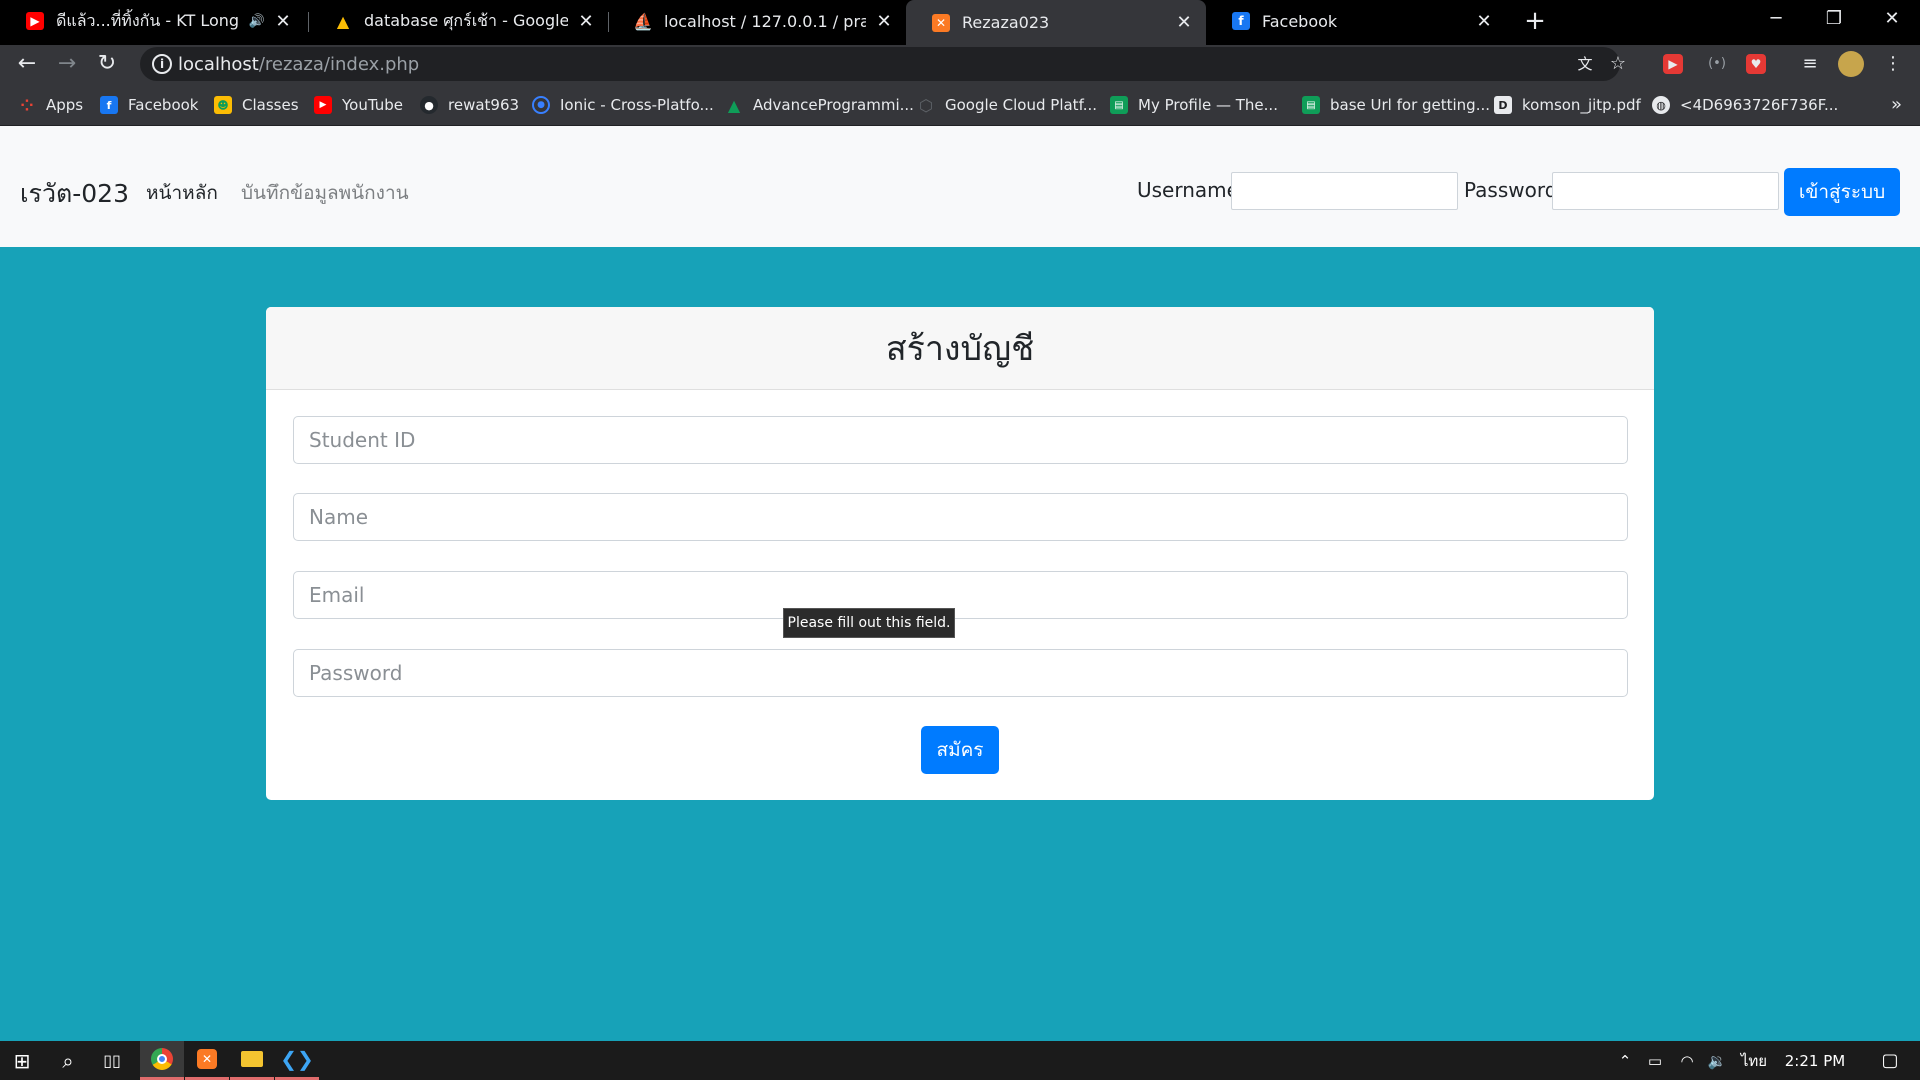  What do you see at coordinates (1618, 64) in the screenshot?
I see `bookmark-star-icon: ☆` at bounding box center [1618, 64].